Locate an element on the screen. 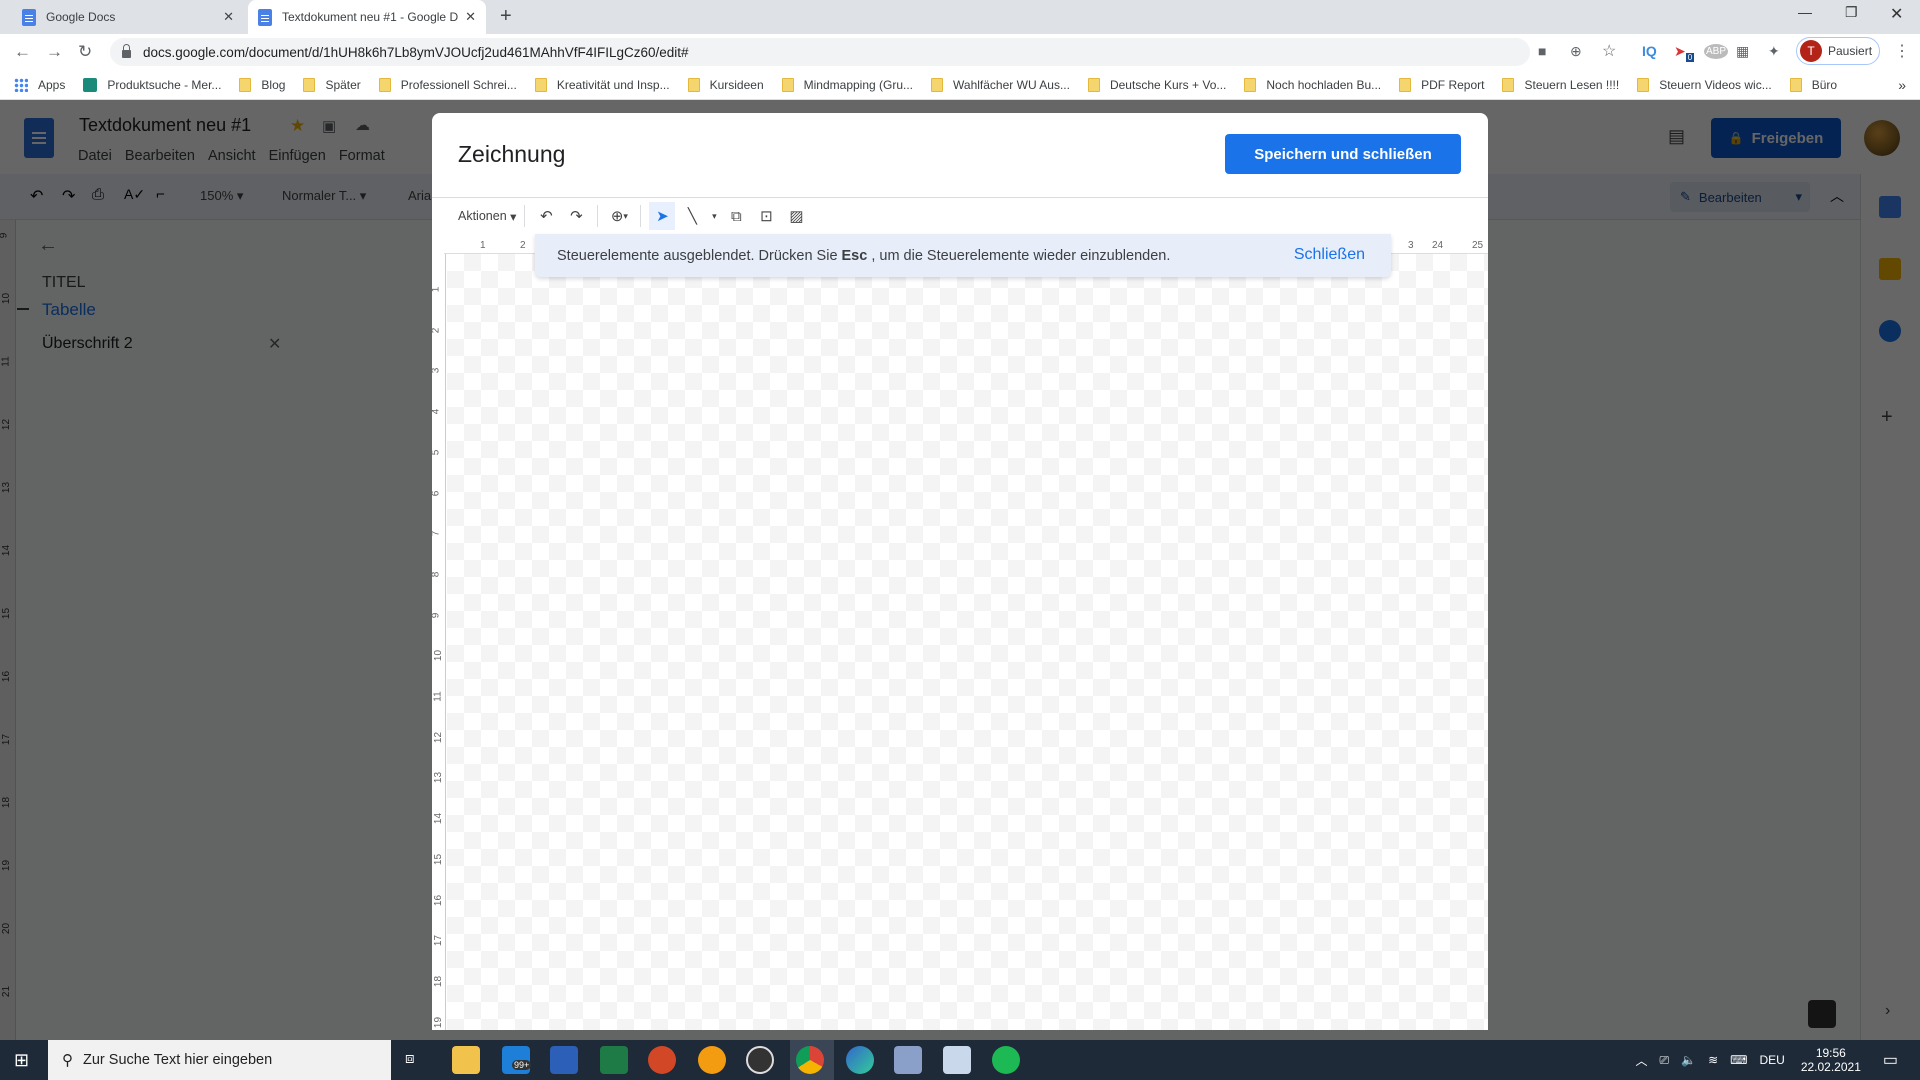 This screenshot has width=1920, height=1080. keyboard-icon: ⌨ is located at coordinates (1738, 1060).